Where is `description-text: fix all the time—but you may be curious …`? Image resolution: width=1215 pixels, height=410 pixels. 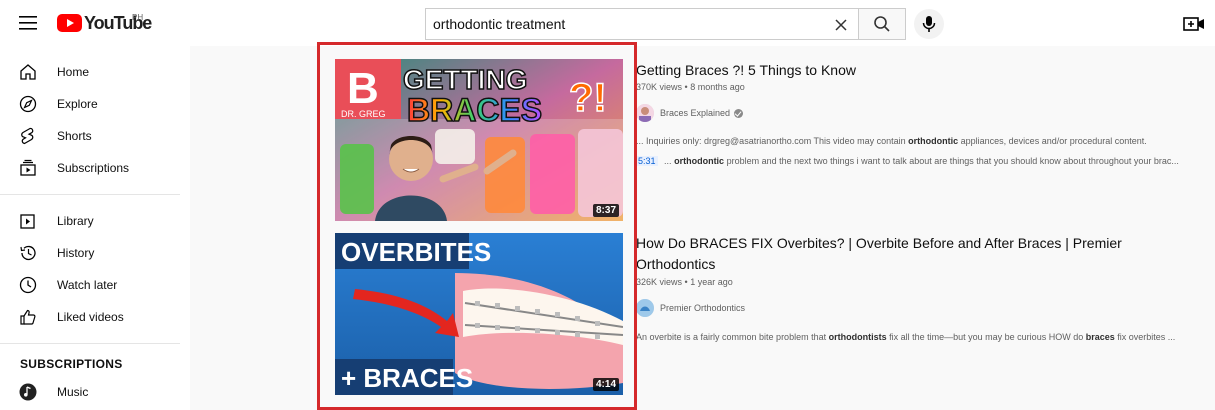 description-text: fix all the time—but you may be curious … is located at coordinates (986, 337).